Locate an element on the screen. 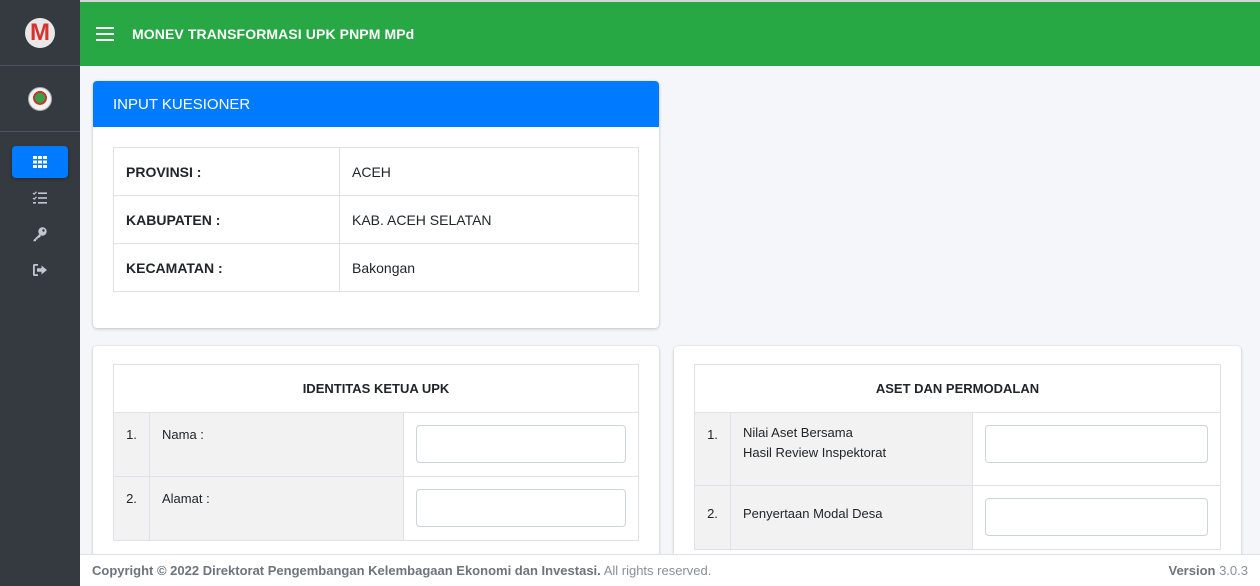 Image resolution: width=1260 pixels, height=586 pixels. top-navbar: MONEV TRANSFORMASI UPK PNPM MPd is located at coordinates (670, 33).